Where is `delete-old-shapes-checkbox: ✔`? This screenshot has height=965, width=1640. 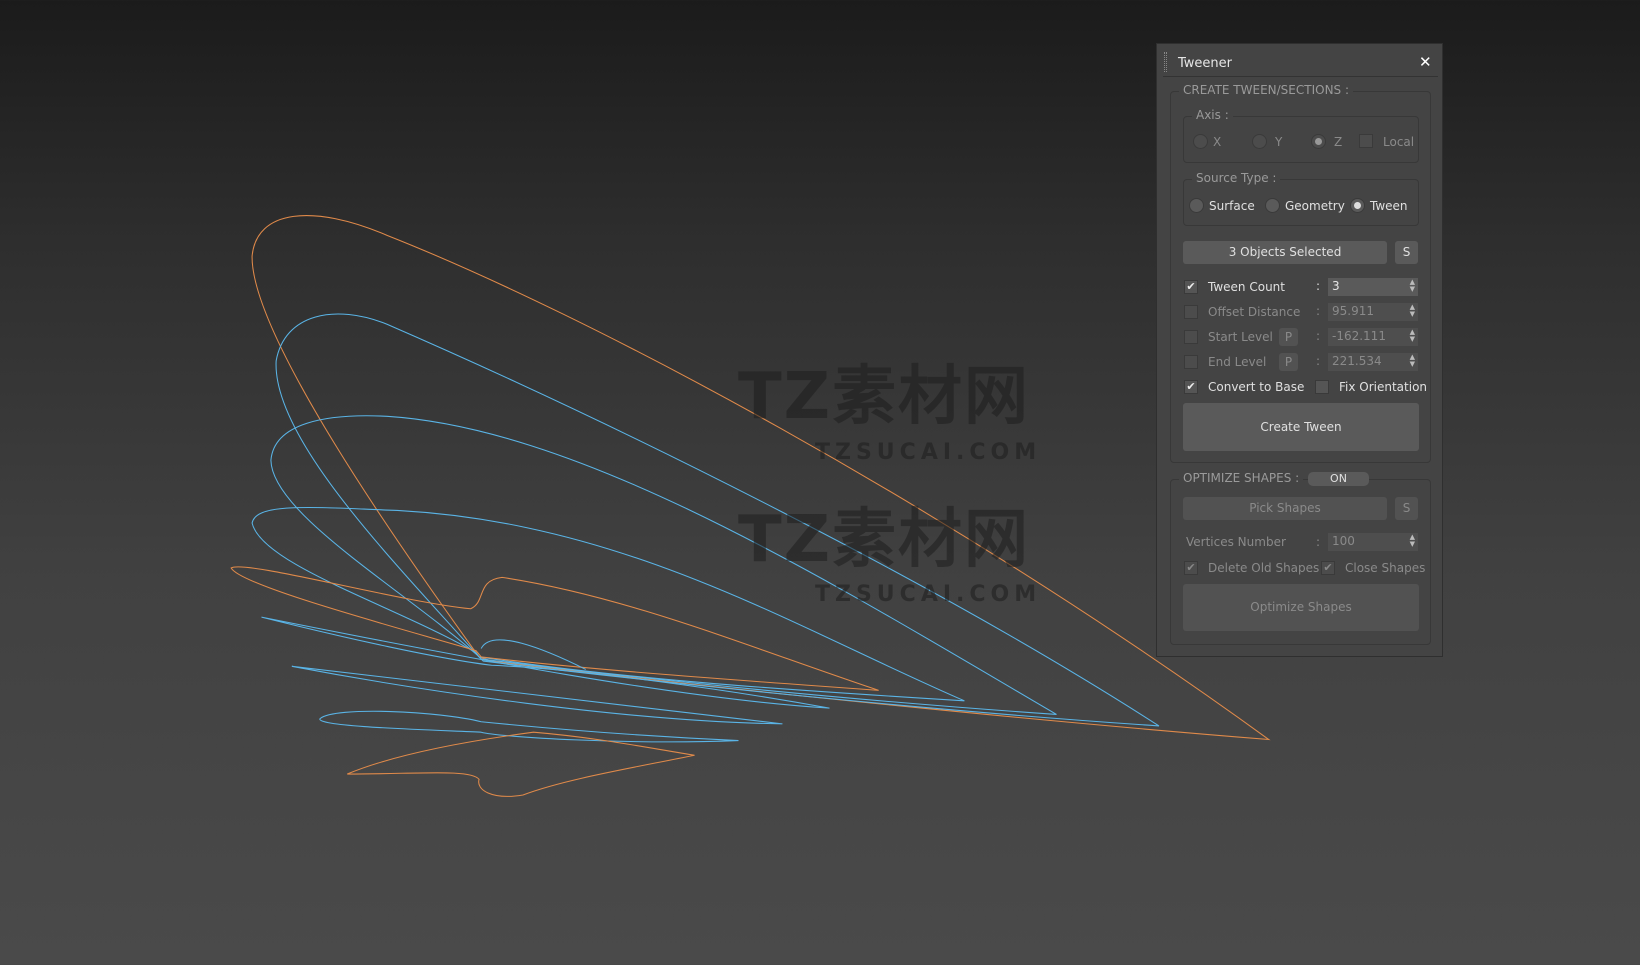
delete-old-shapes-checkbox: ✔ is located at coordinates (1191, 568).